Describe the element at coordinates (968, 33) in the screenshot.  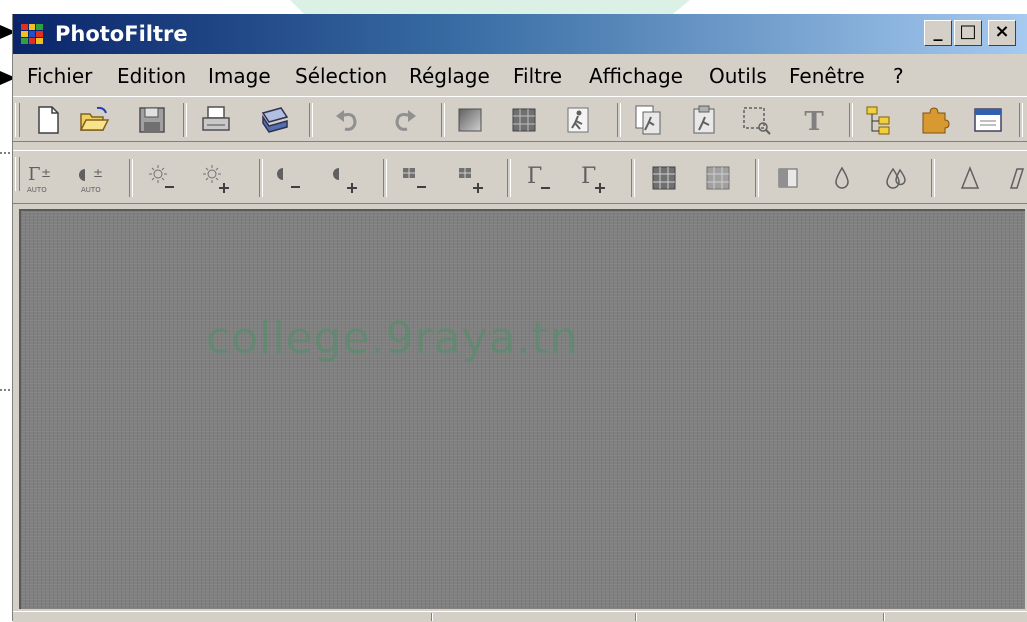
I see `maximize-button: □` at that location.